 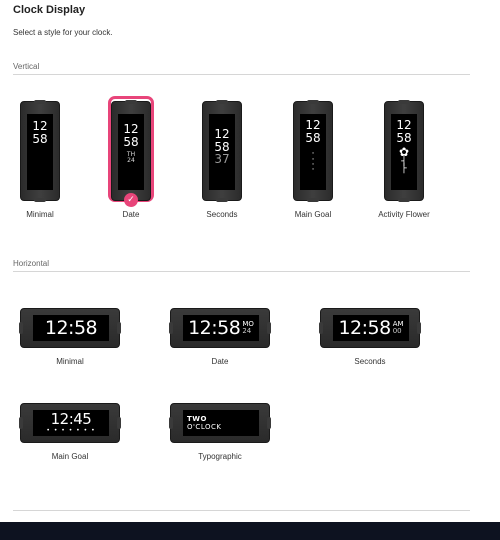 I want to click on device-screen: TWO O'CLOCK, so click(x=221, y=423).